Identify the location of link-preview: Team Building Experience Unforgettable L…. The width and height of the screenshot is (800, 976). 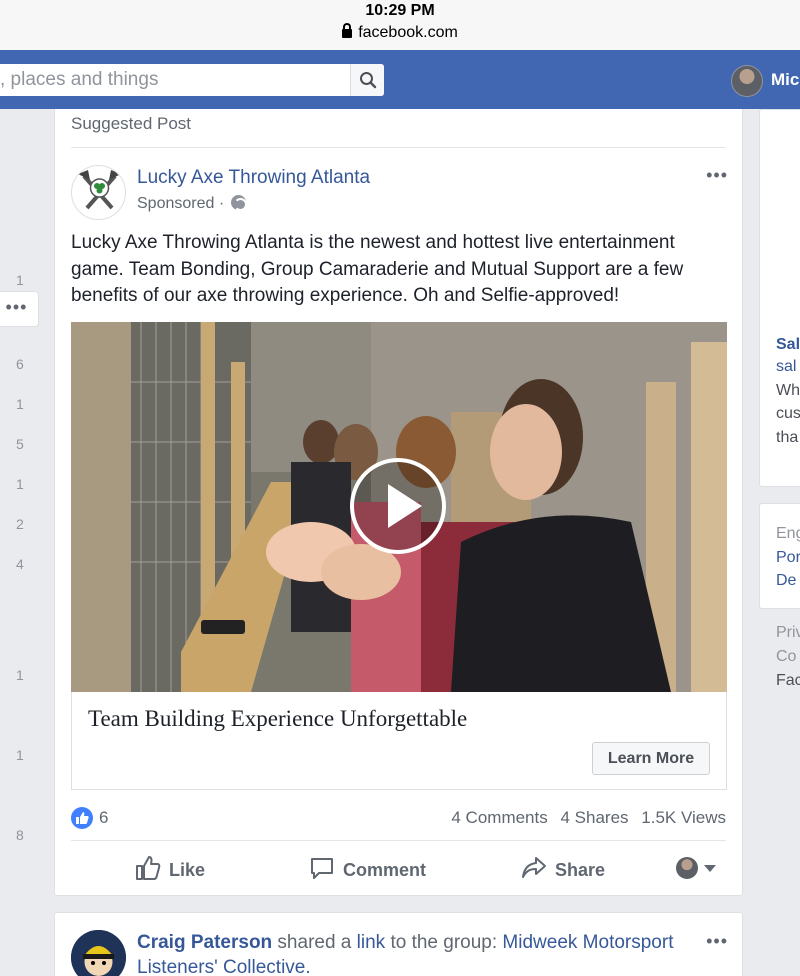
(399, 741).